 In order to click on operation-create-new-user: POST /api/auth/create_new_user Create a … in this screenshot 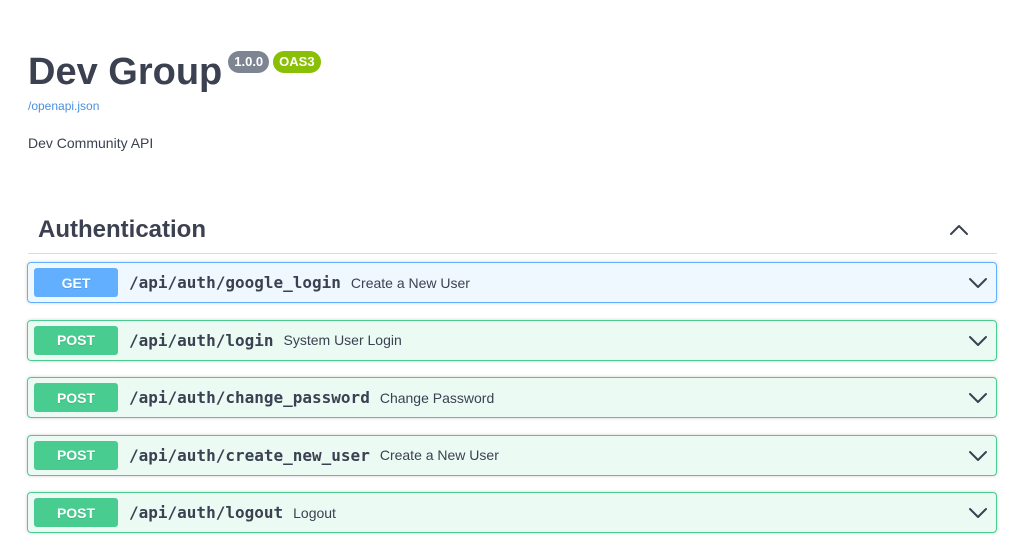, I will do `click(512, 455)`.